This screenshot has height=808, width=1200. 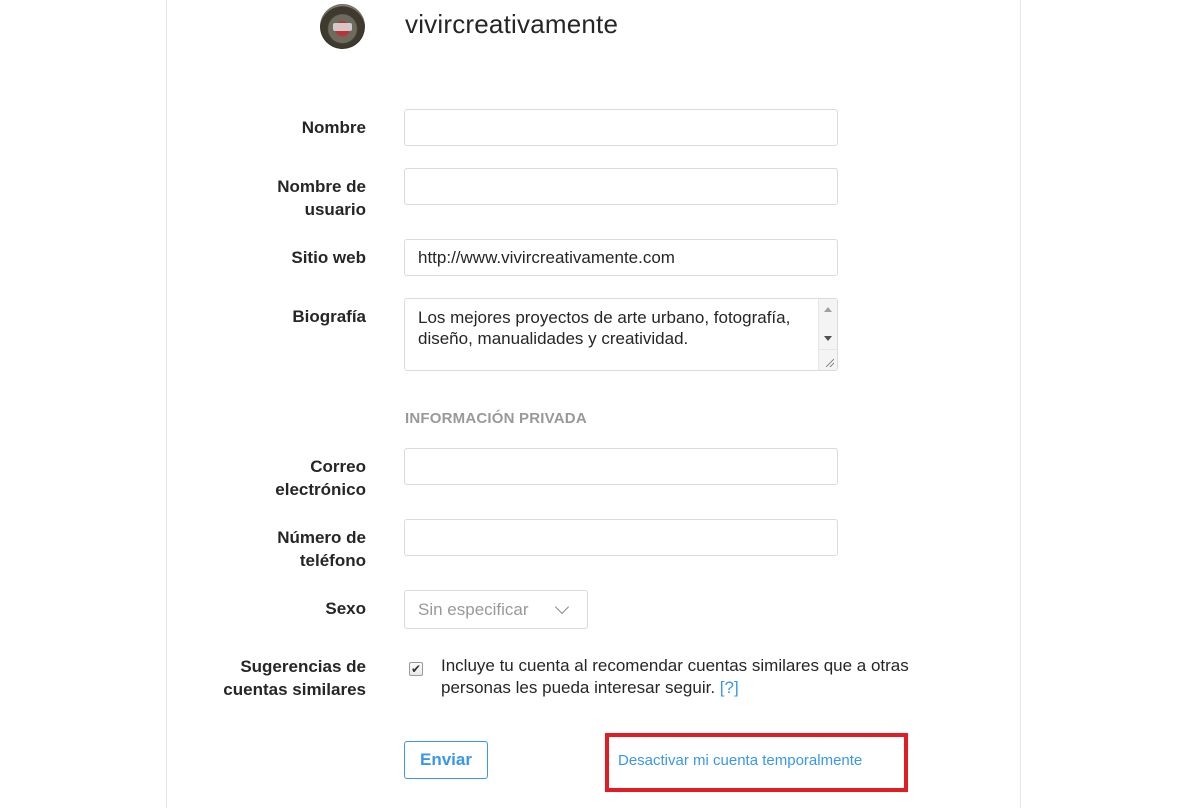 I want to click on email-label: Correo electrónico, so click(x=320, y=478).